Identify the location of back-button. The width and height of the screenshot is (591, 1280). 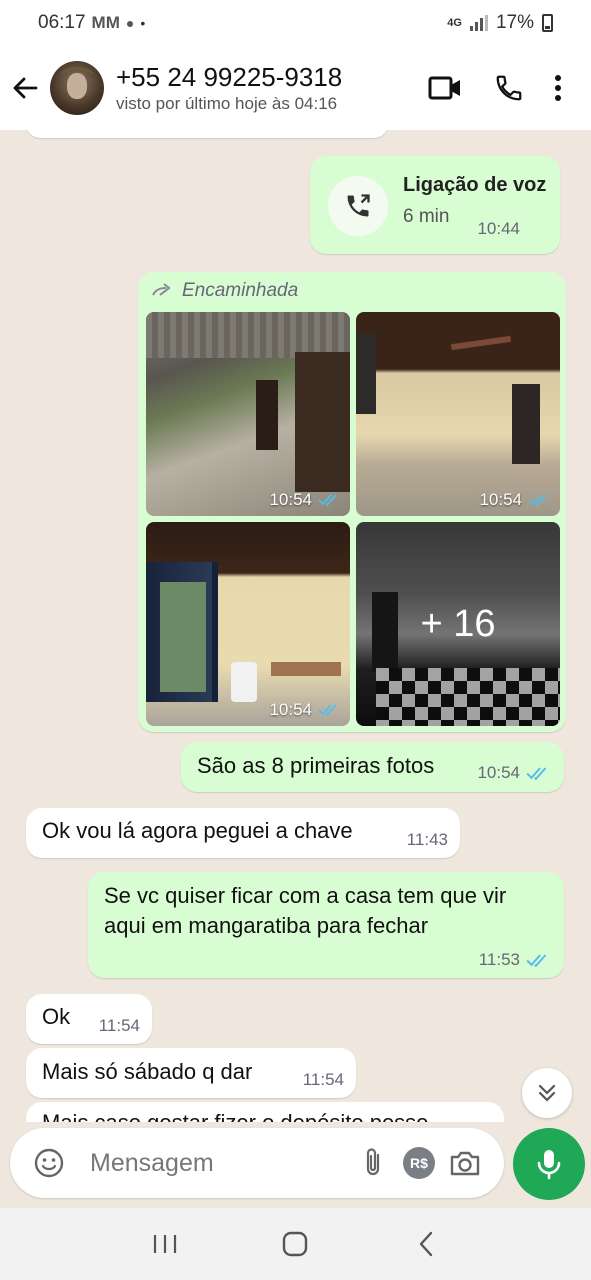
(25, 88).